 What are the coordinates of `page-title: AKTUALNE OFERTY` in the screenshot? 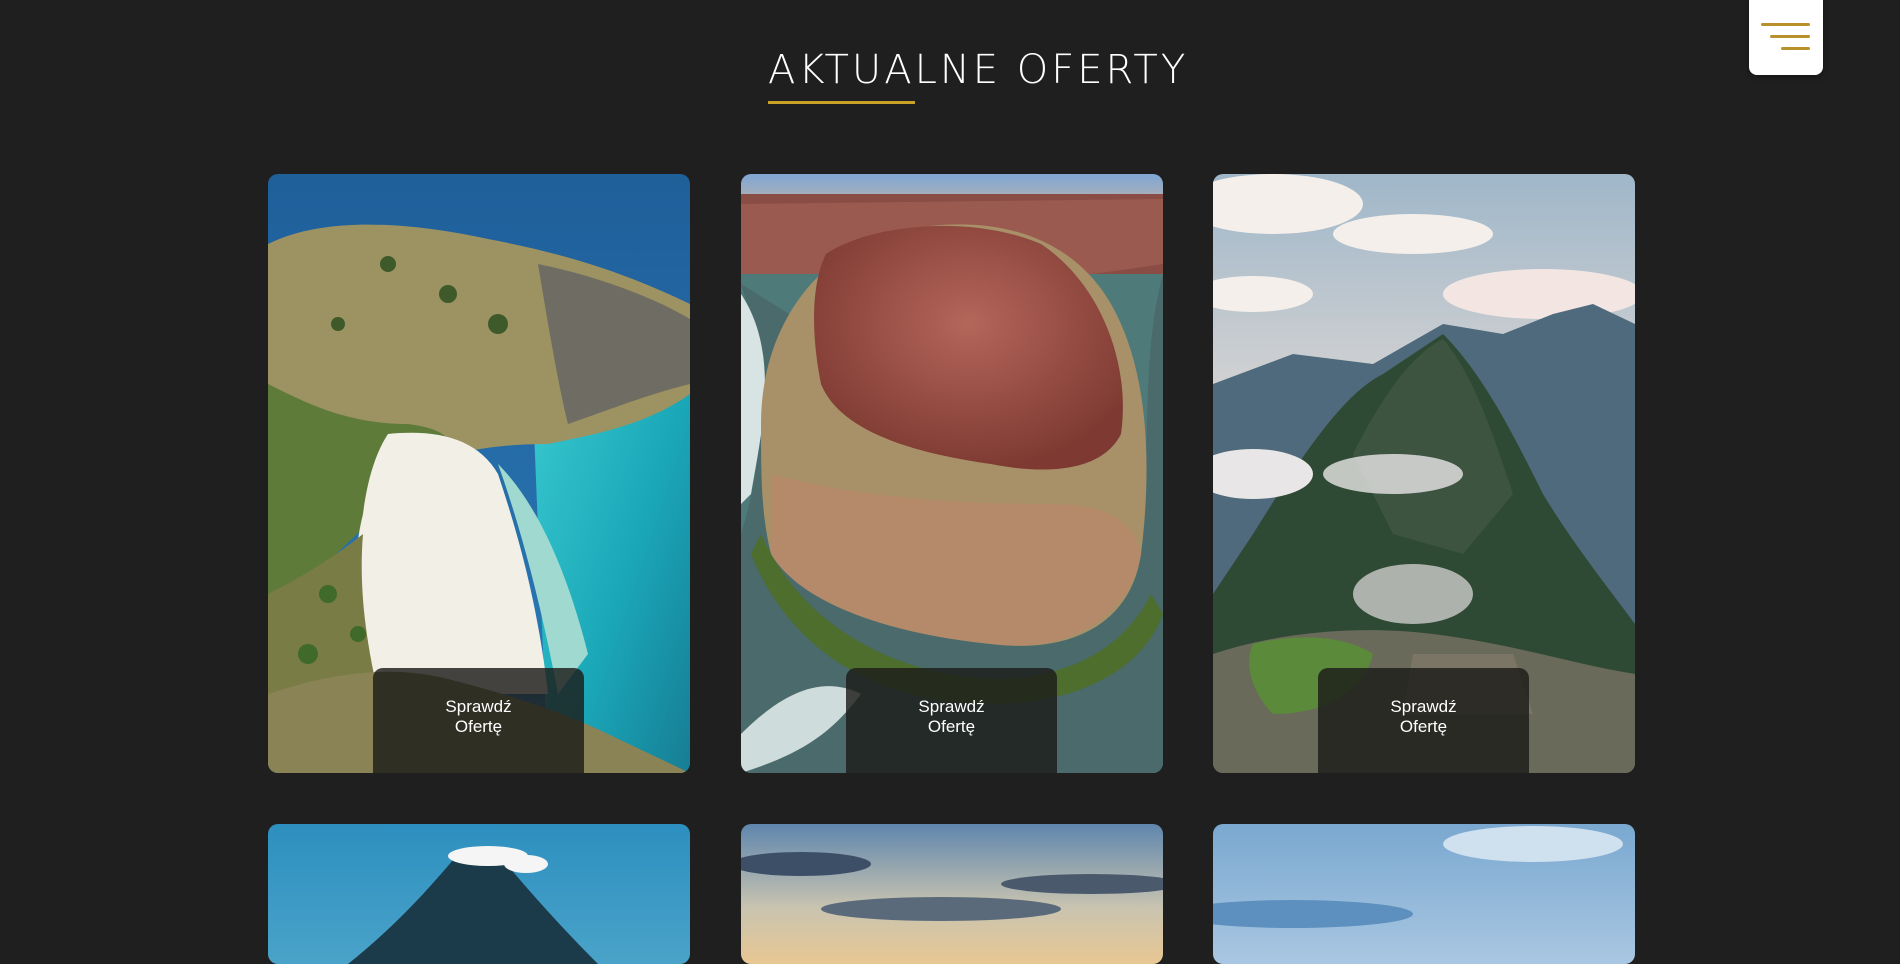 It's located at (978, 70).